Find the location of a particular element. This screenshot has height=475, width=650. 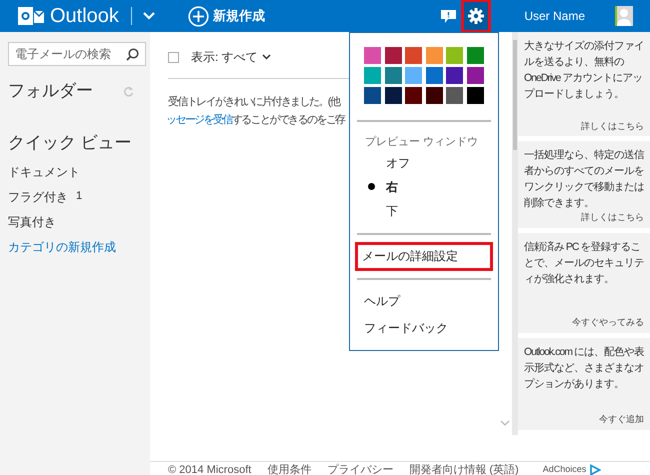

avatar-icon is located at coordinates (624, 16).